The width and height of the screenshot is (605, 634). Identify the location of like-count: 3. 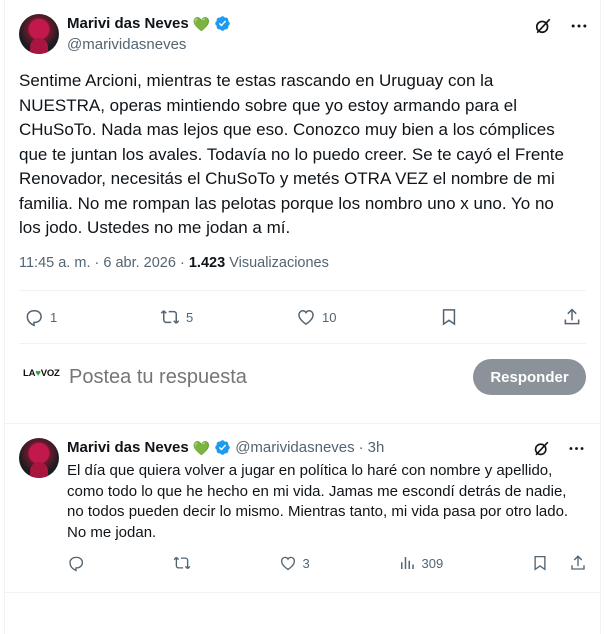
(306, 563).